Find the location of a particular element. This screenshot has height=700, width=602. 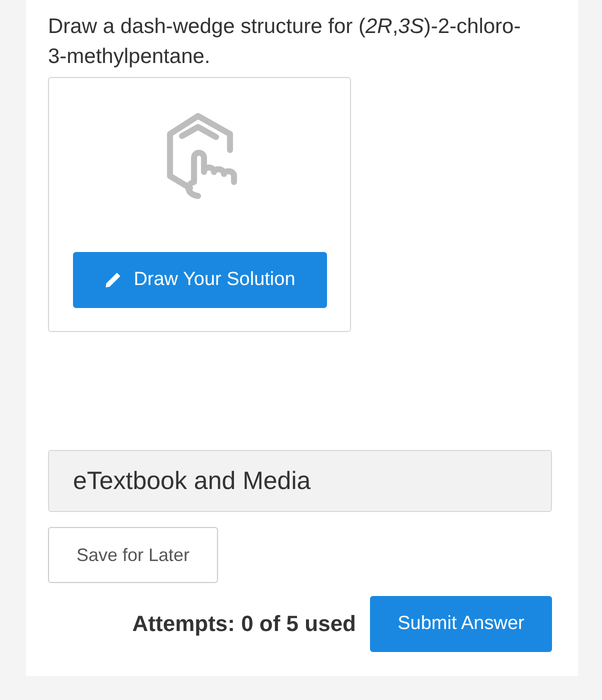

pencil-icon is located at coordinates (113, 280).